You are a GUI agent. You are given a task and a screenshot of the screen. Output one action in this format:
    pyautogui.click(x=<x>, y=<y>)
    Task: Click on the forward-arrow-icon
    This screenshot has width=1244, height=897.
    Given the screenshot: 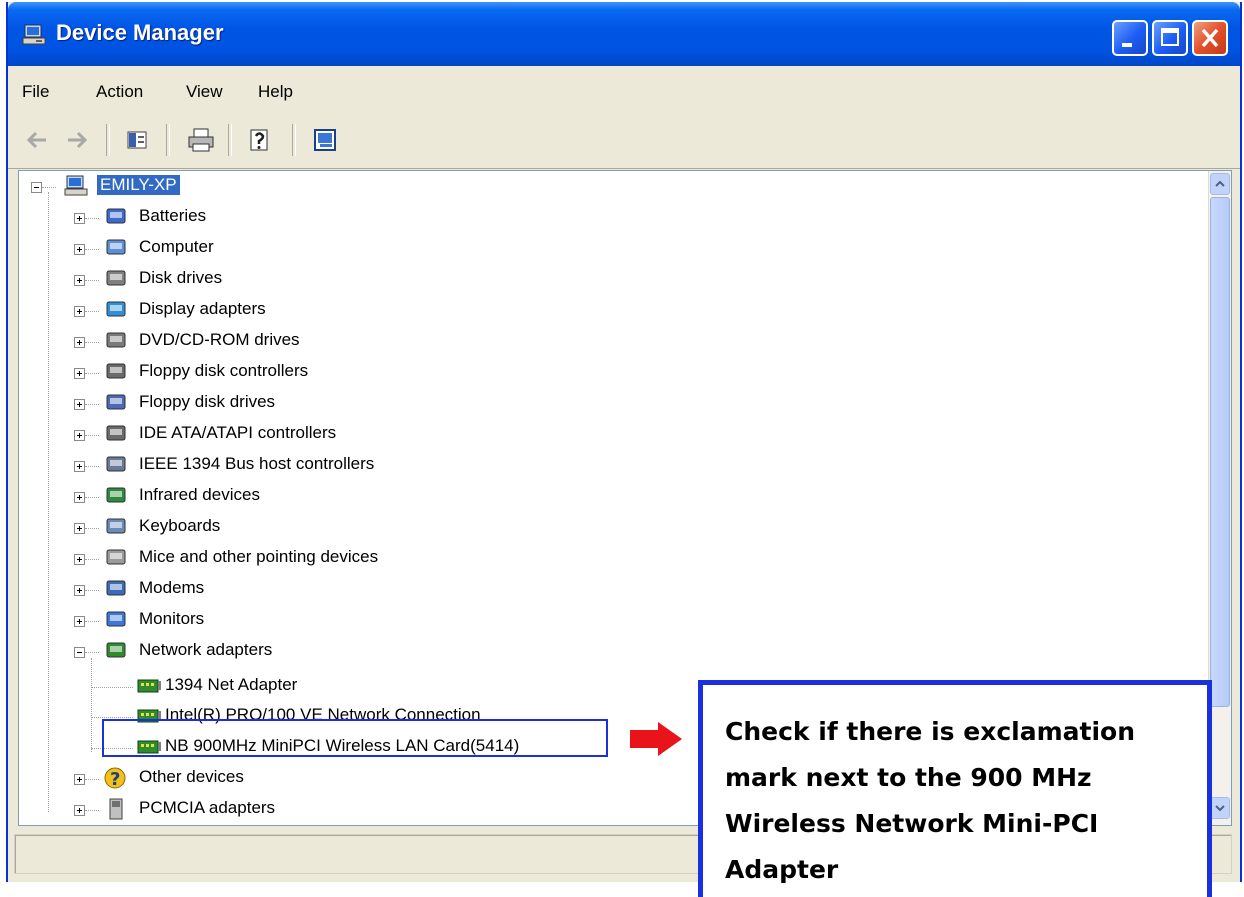 What is the action you would take?
    pyautogui.click(x=78, y=140)
    